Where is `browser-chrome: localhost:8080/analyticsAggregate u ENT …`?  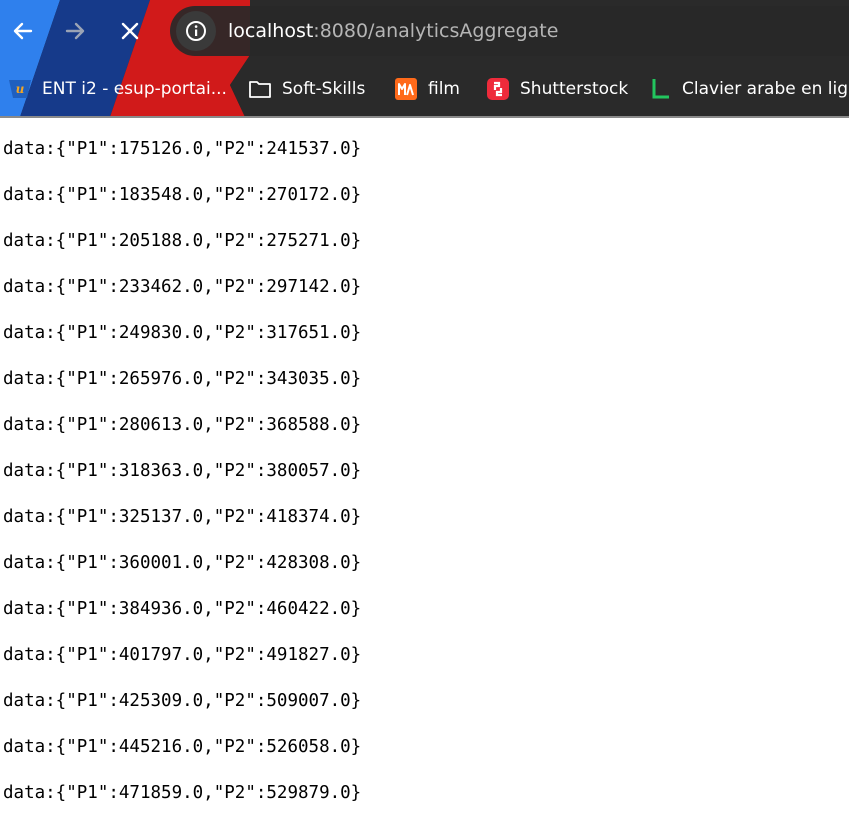 browser-chrome: localhost:8080/analyticsAggregate u ENT … is located at coordinates (424, 58).